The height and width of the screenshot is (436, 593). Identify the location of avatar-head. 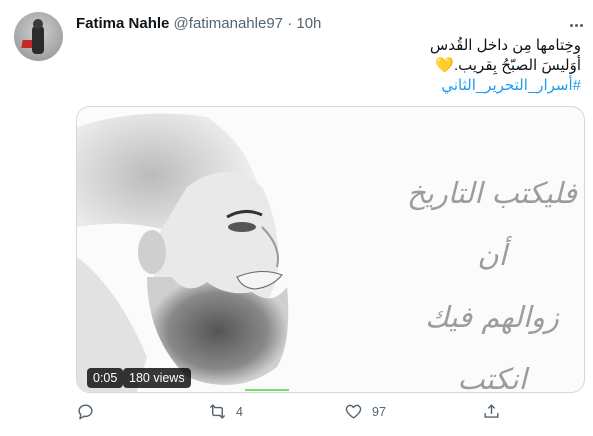
(38, 24).